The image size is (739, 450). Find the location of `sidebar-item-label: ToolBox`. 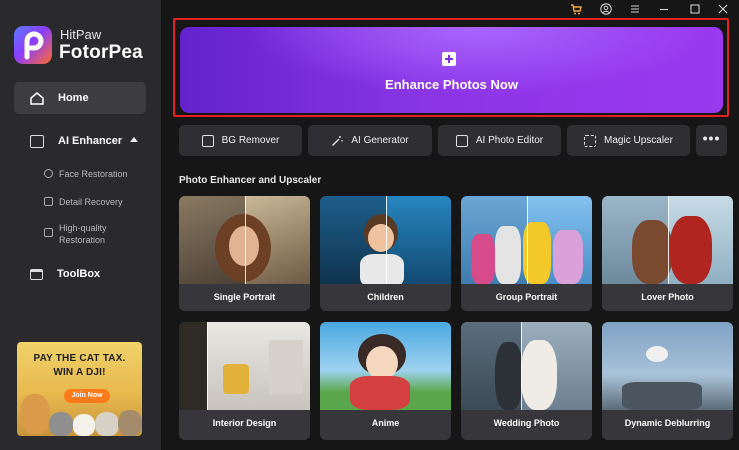

sidebar-item-label: ToolBox is located at coordinates (79, 274).